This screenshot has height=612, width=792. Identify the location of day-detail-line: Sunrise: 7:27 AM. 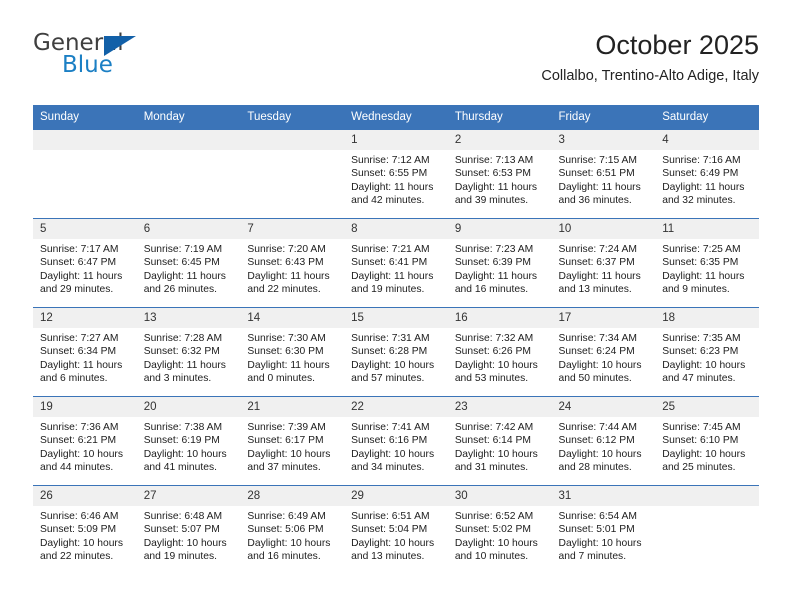
(79, 338).